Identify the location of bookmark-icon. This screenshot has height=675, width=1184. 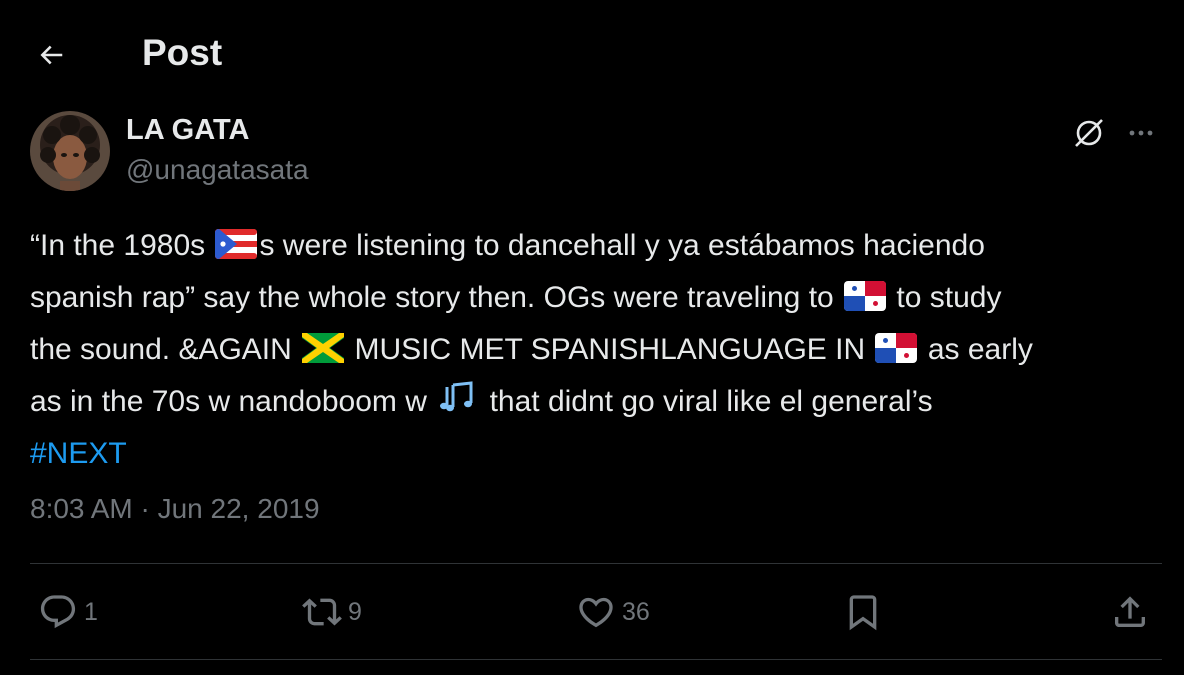
(863, 613).